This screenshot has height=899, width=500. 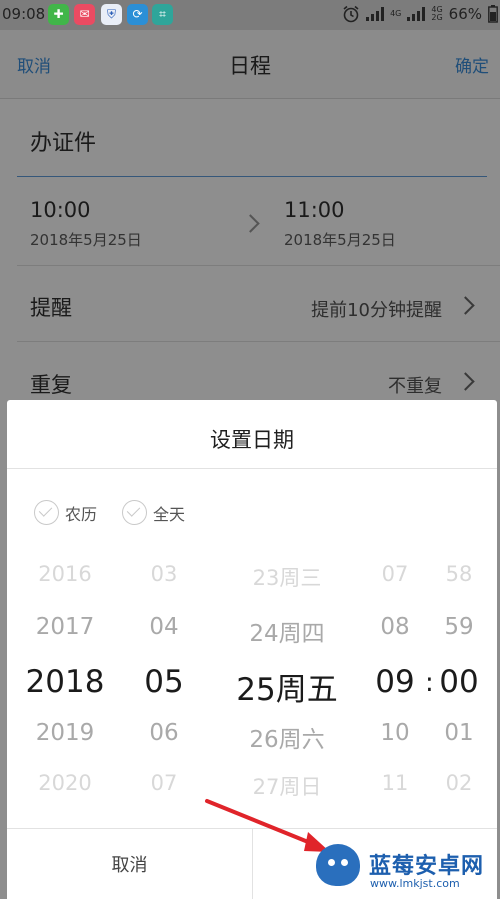 I want to click on shield-plus-icon: ✚, so click(x=58, y=14).